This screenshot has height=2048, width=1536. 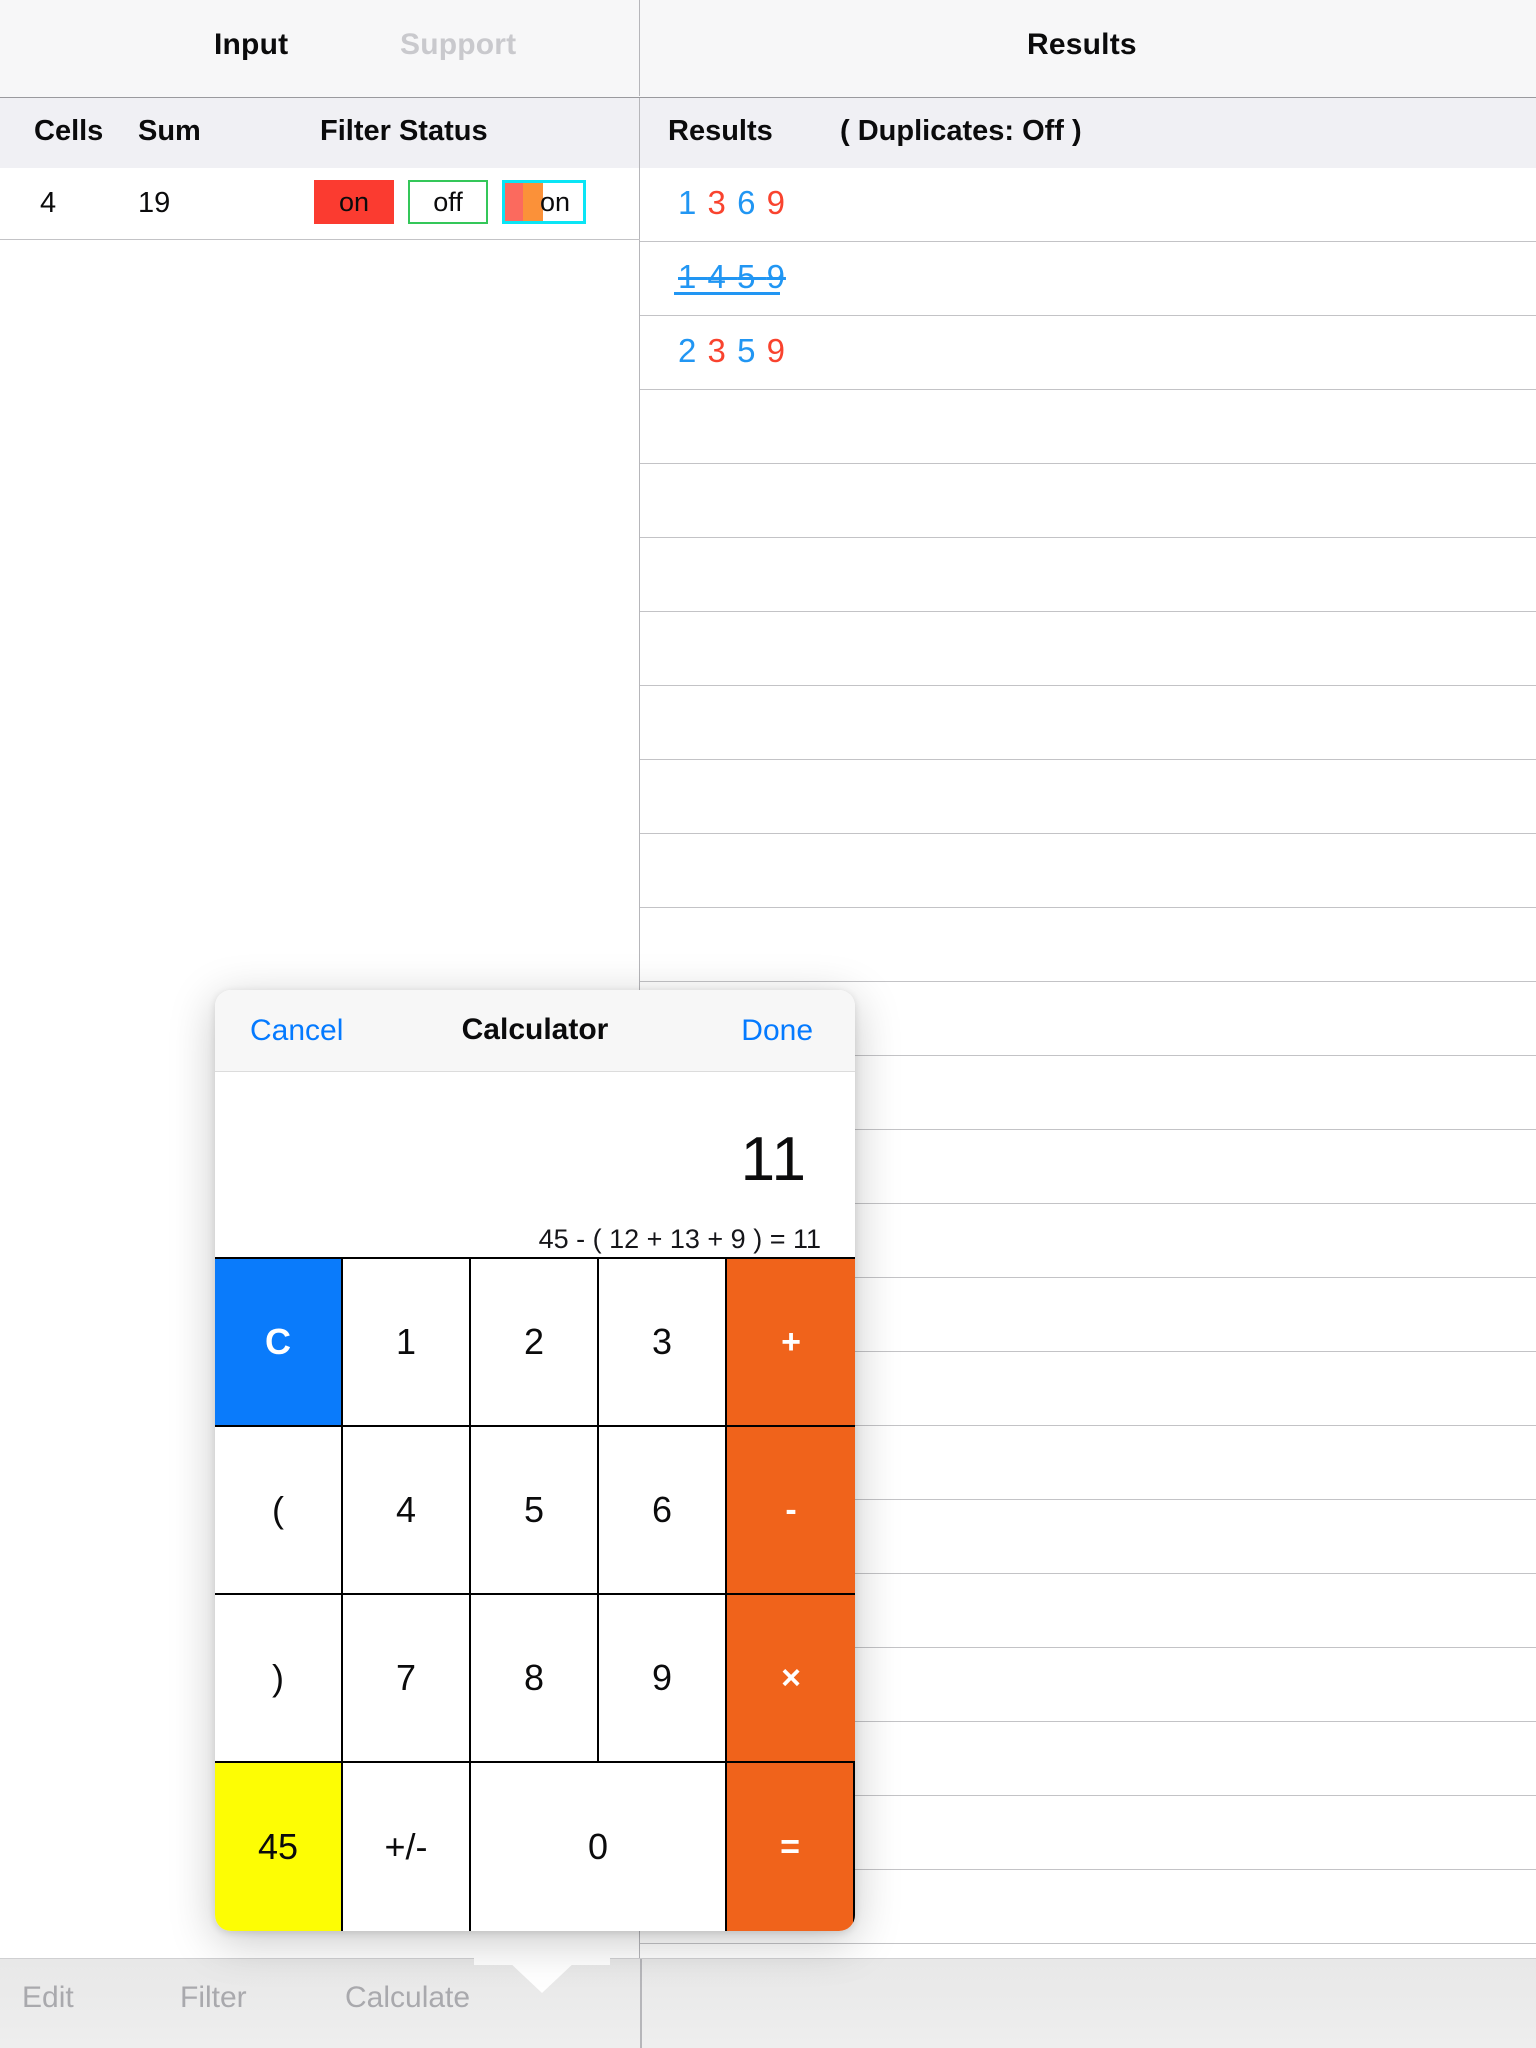 I want to click on calculator-keypad: C 1 2 3 +(4 5 6-) 7 8 9 × 45 +/- 0 =, so click(x=535, y=1594).